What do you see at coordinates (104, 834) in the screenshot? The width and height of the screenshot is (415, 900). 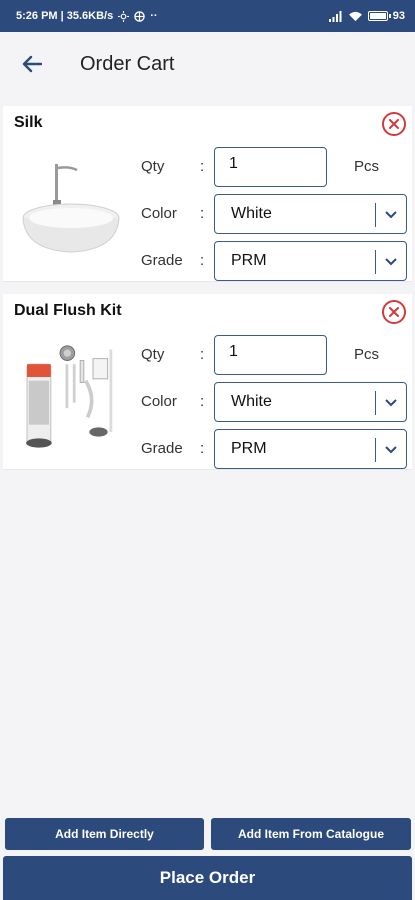 I see `add-item-directly-button: Add Item Directly` at bounding box center [104, 834].